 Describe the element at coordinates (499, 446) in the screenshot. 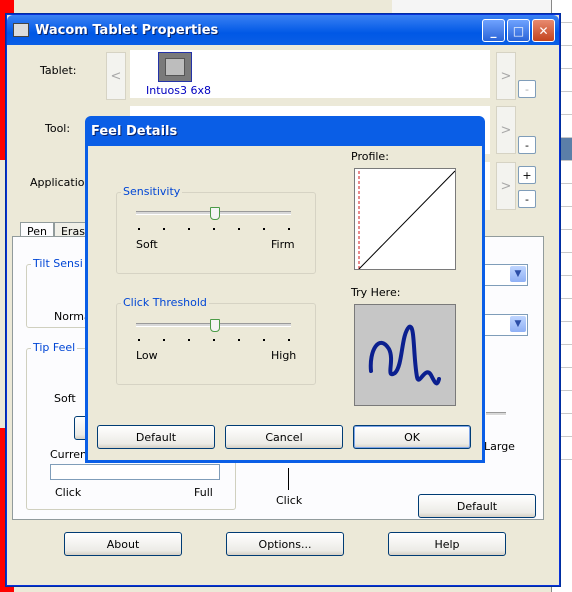

I see `large-label: Large` at that location.